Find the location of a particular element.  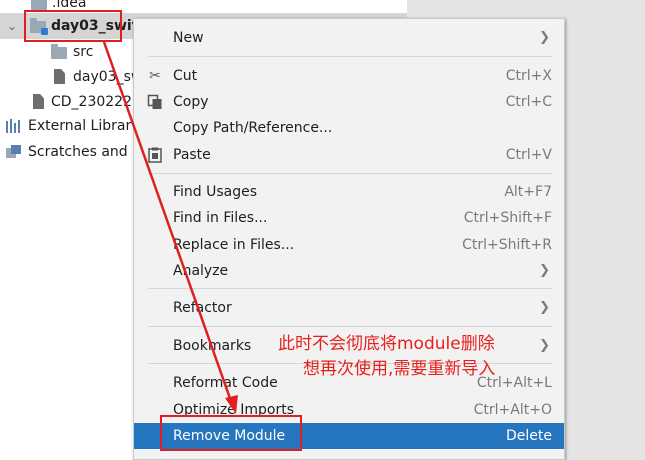

shortcut-label: Alt+F7 is located at coordinates (528, 192).